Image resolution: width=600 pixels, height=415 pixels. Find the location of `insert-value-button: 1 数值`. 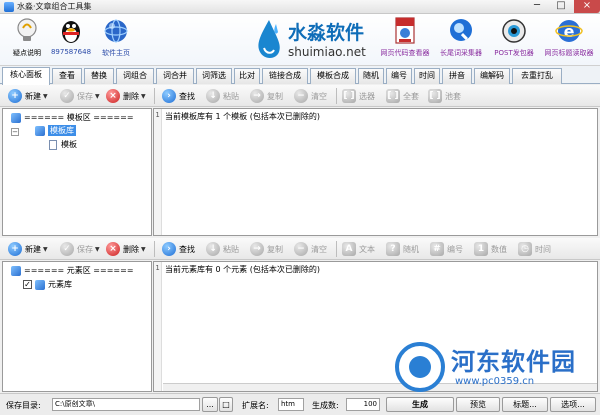

insert-value-button: 1 数值 is located at coordinates (490, 249).